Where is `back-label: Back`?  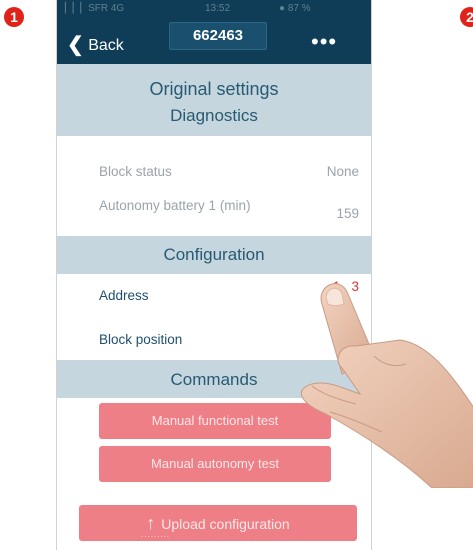
back-label: Back is located at coordinates (106, 45).